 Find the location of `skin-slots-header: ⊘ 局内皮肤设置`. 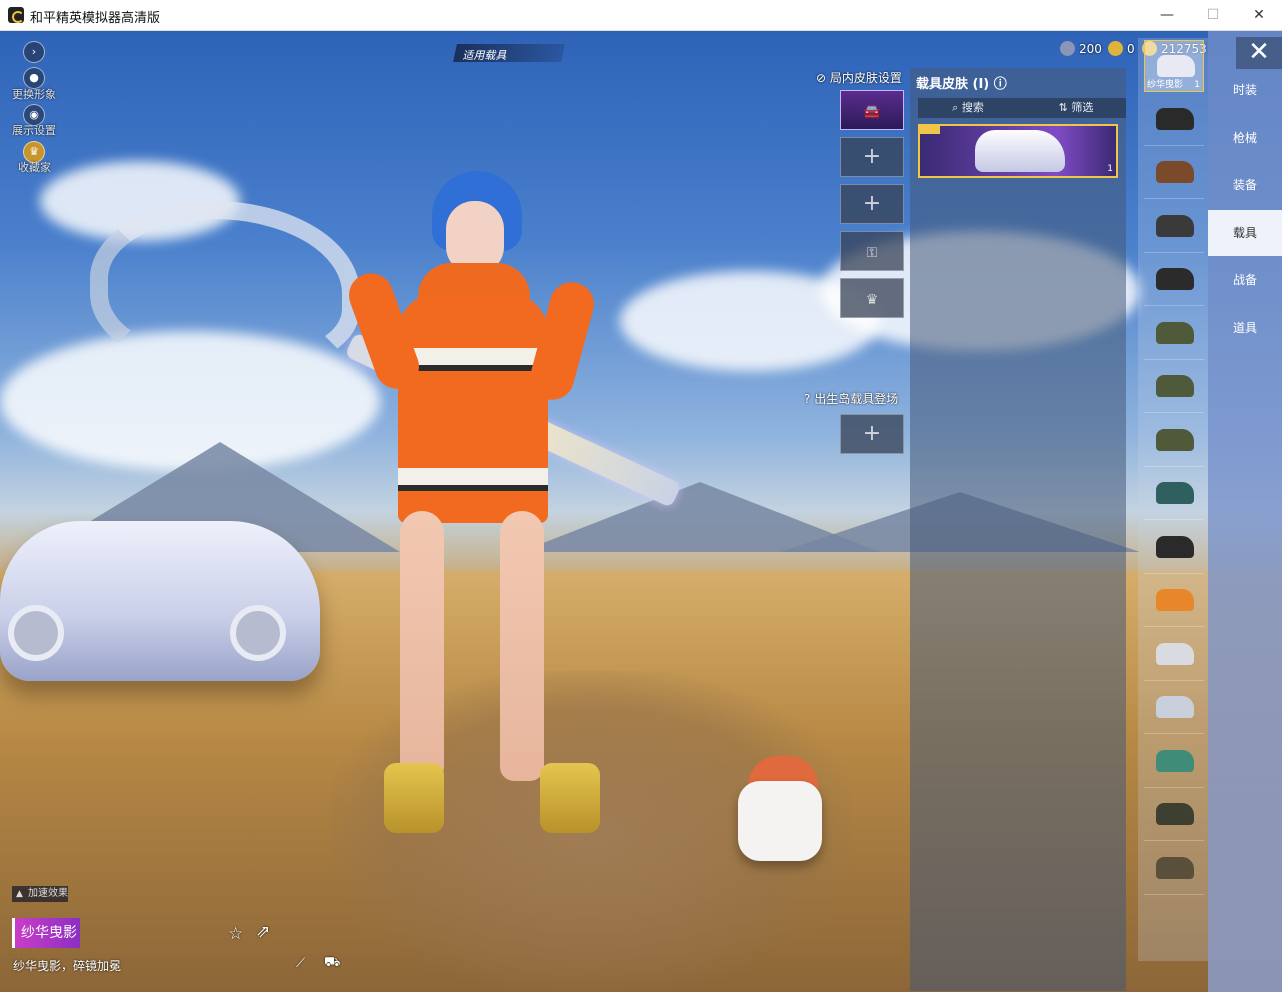

skin-slots-header: ⊘ 局内皮肤设置 is located at coordinates (859, 77).